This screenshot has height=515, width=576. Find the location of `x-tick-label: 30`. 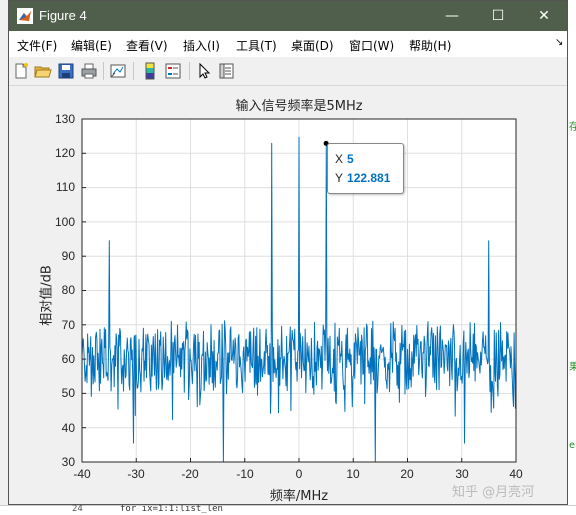

x-tick-label: 30 is located at coordinates (462, 474).